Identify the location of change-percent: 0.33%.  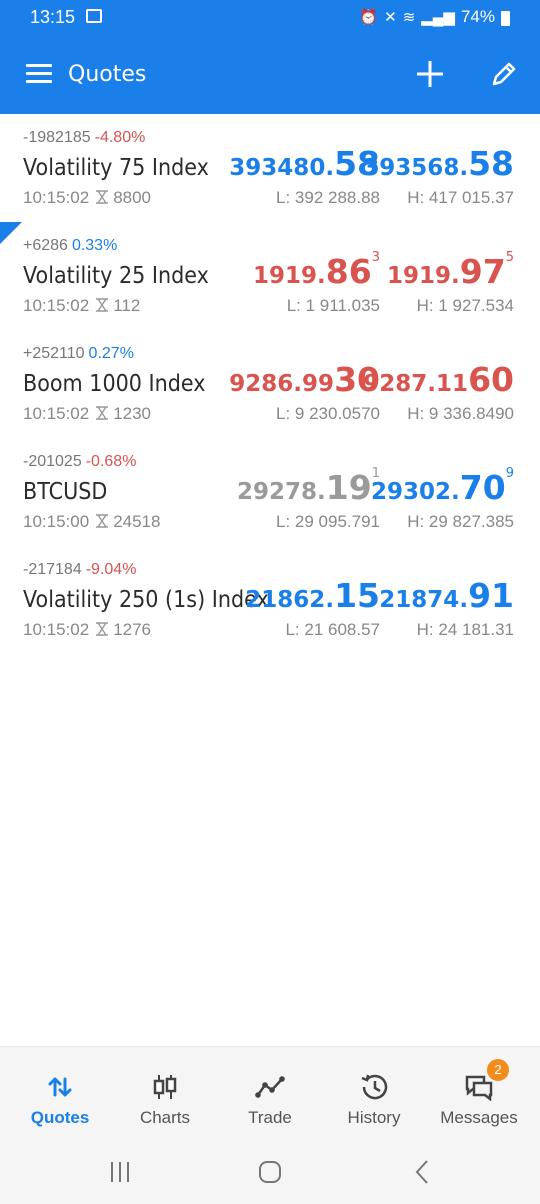
(94, 245).